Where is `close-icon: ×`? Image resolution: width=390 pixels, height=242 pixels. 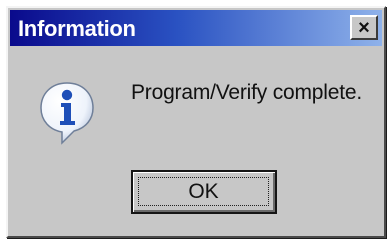 close-icon: × is located at coordinates (364, 27).